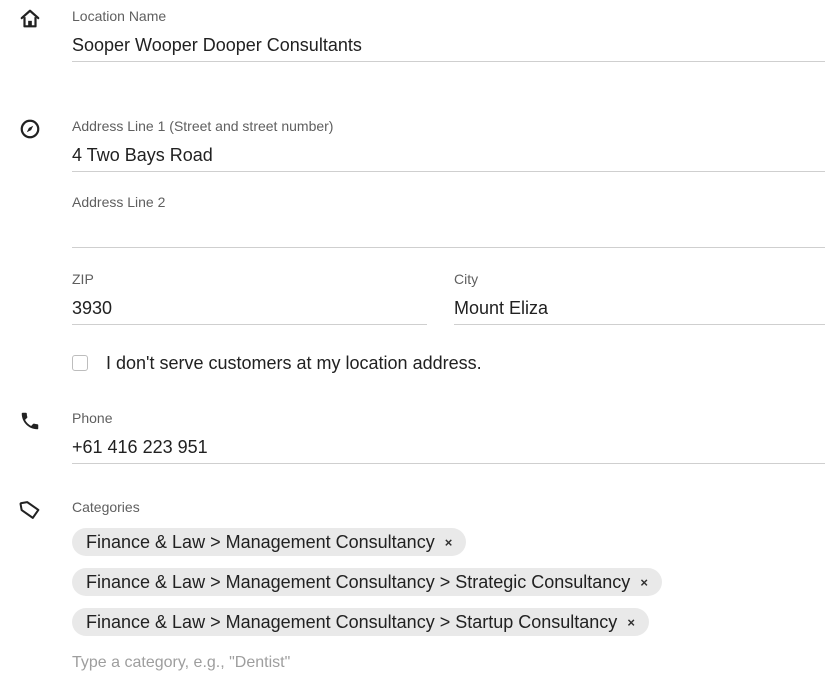 This screenshot has height=675, width=825. What do you see at coordinates (260, 541) in the screenshot?
I see `category-chip-label: Finance & Law > Management Consultancy` at bounding box center [260, 541].